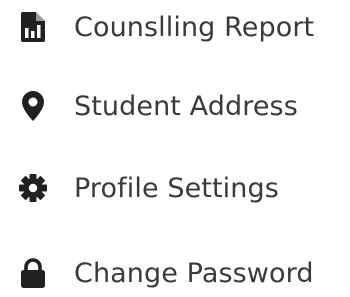 This screenshot has width=350, height=297. What do you see at coordinates (194, 273) in the screenshot?
I see `menu-item-label: Change Password` at bounding box center [194, 273].